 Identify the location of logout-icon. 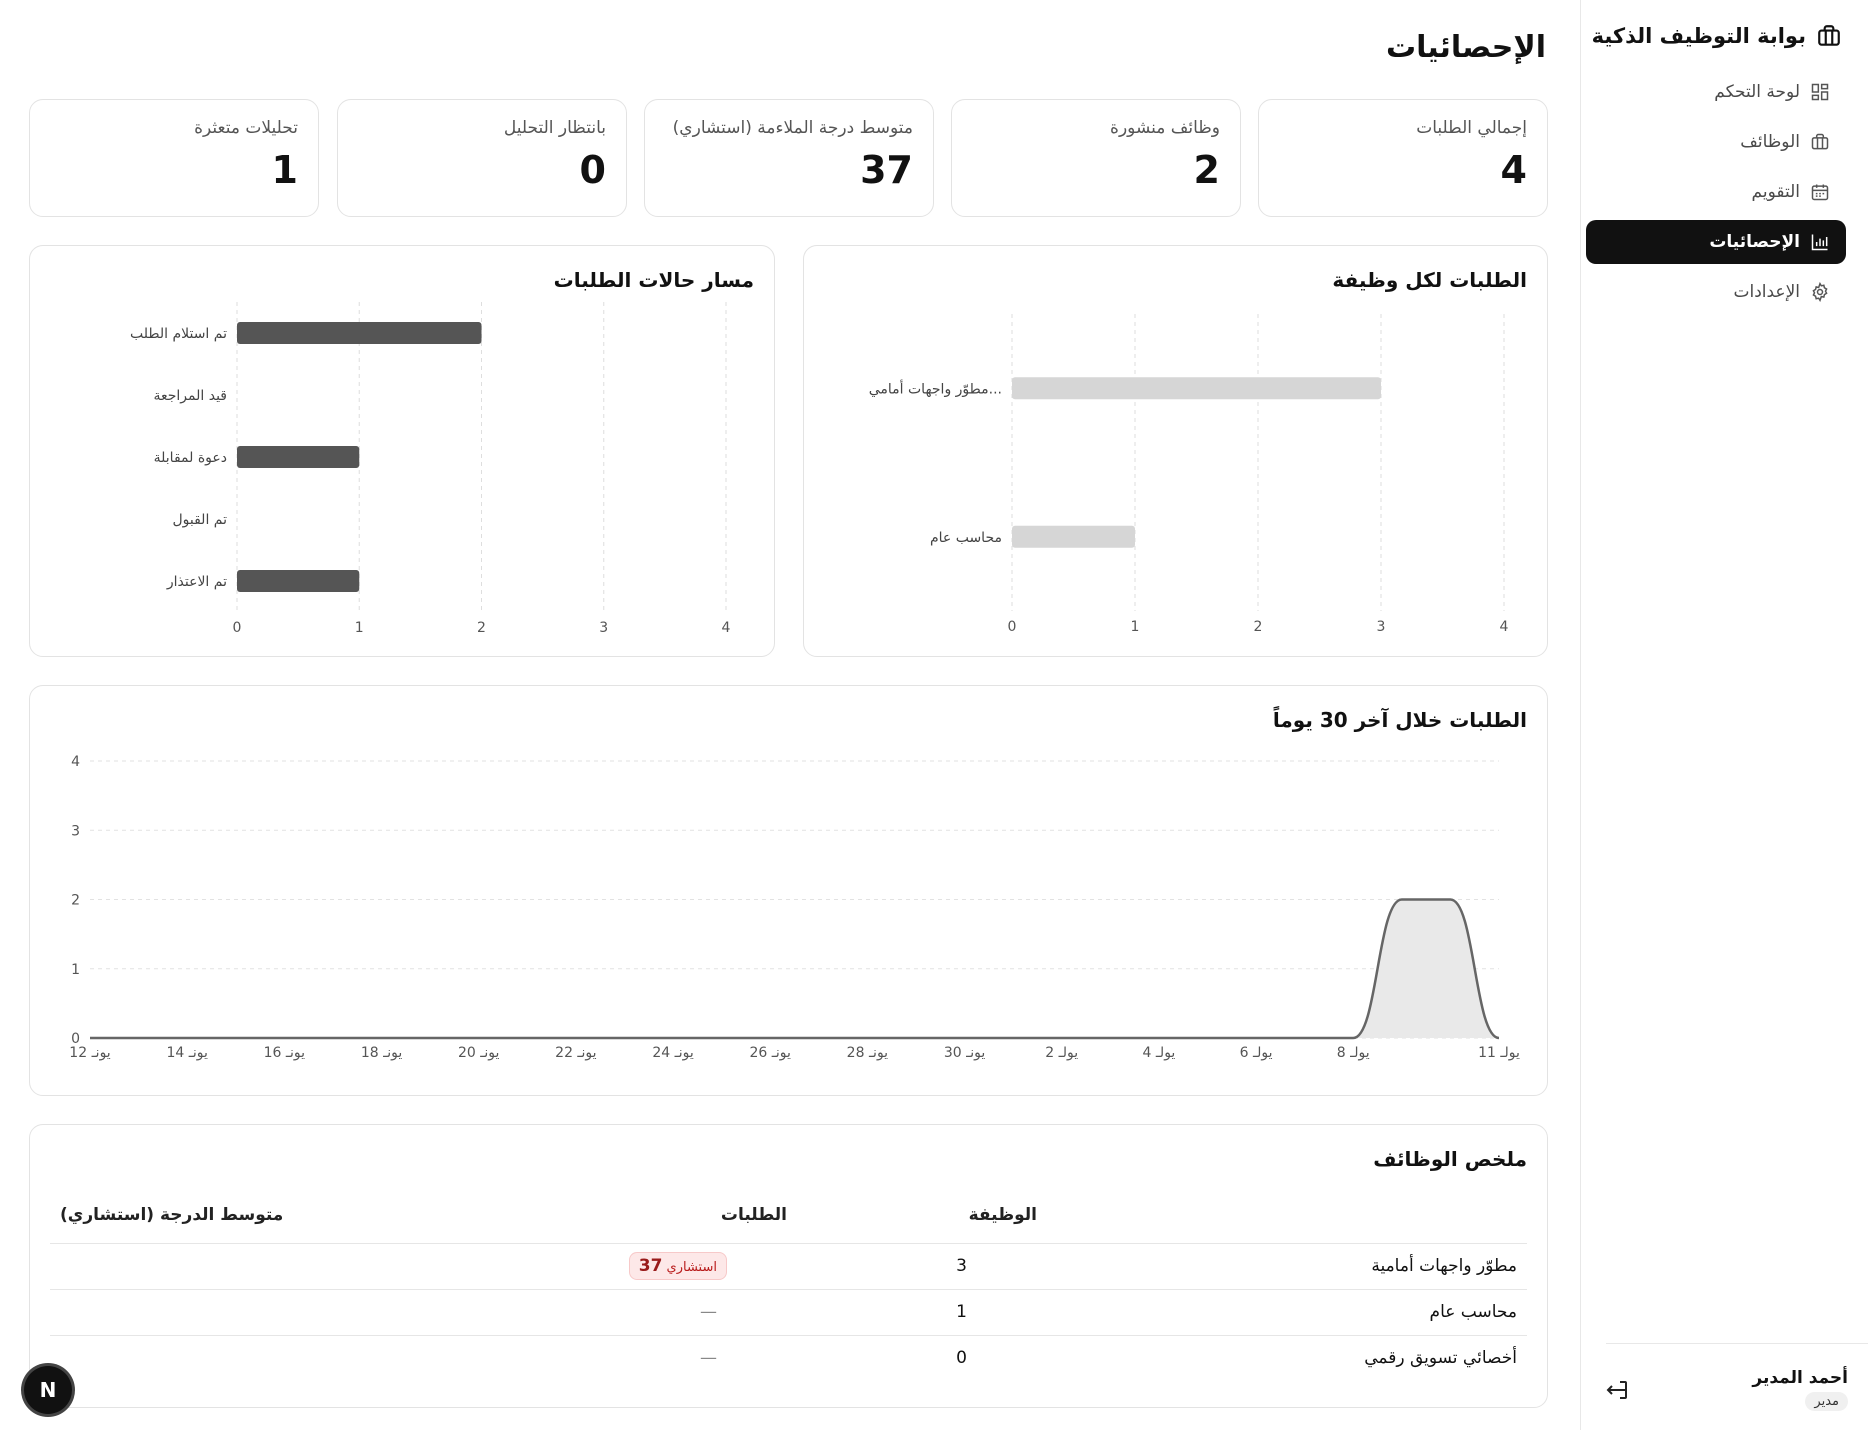
(1618, 1390).